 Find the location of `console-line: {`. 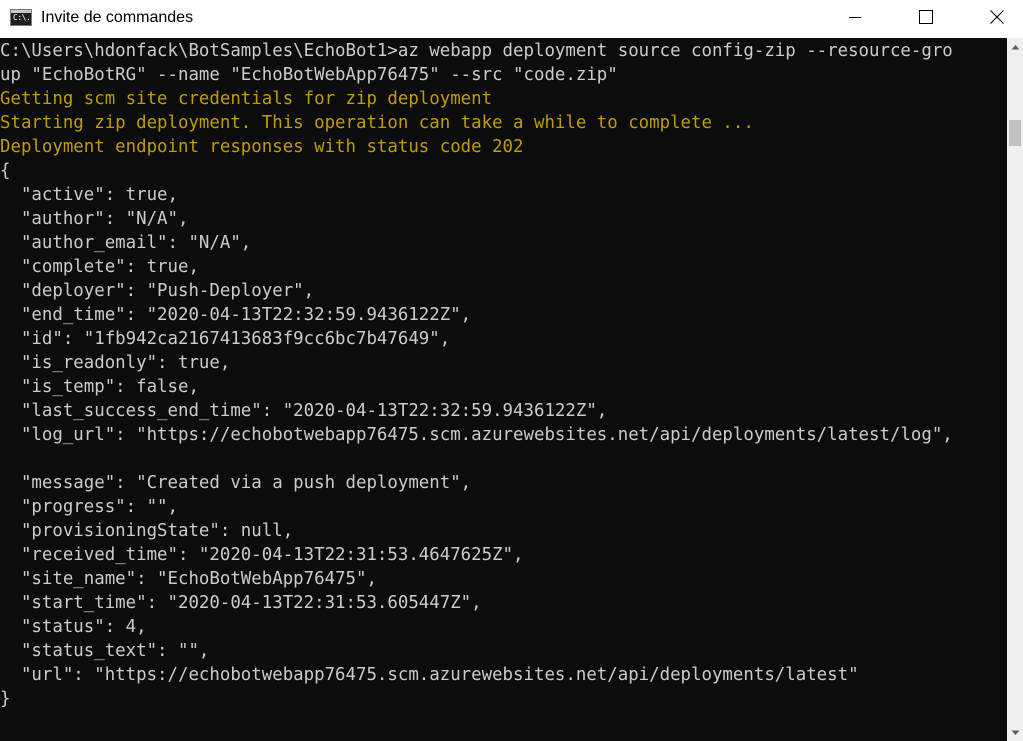

console-line: { is located at coordinates (5, 171).